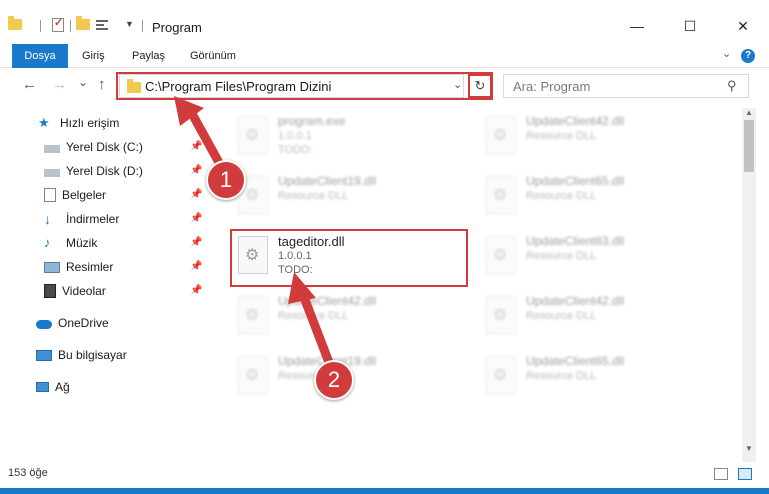  I want to click on document-icon, so click(50, 195).